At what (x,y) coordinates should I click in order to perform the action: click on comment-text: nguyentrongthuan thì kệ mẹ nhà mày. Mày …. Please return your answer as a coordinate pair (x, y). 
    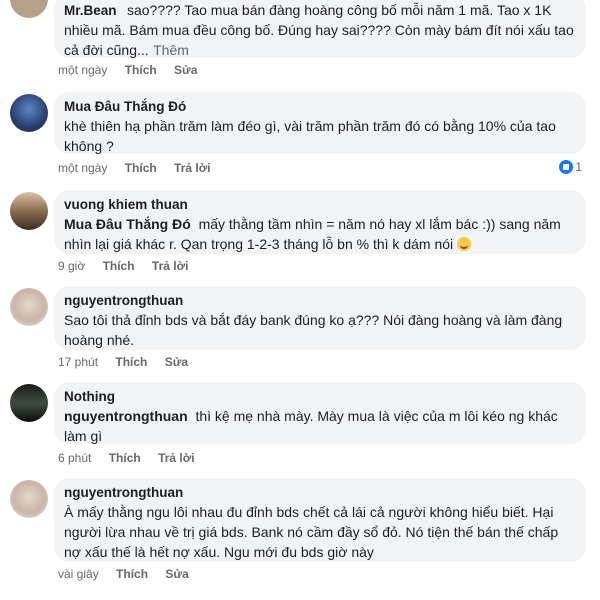
    Looking at the image, I should click on (319, 426).